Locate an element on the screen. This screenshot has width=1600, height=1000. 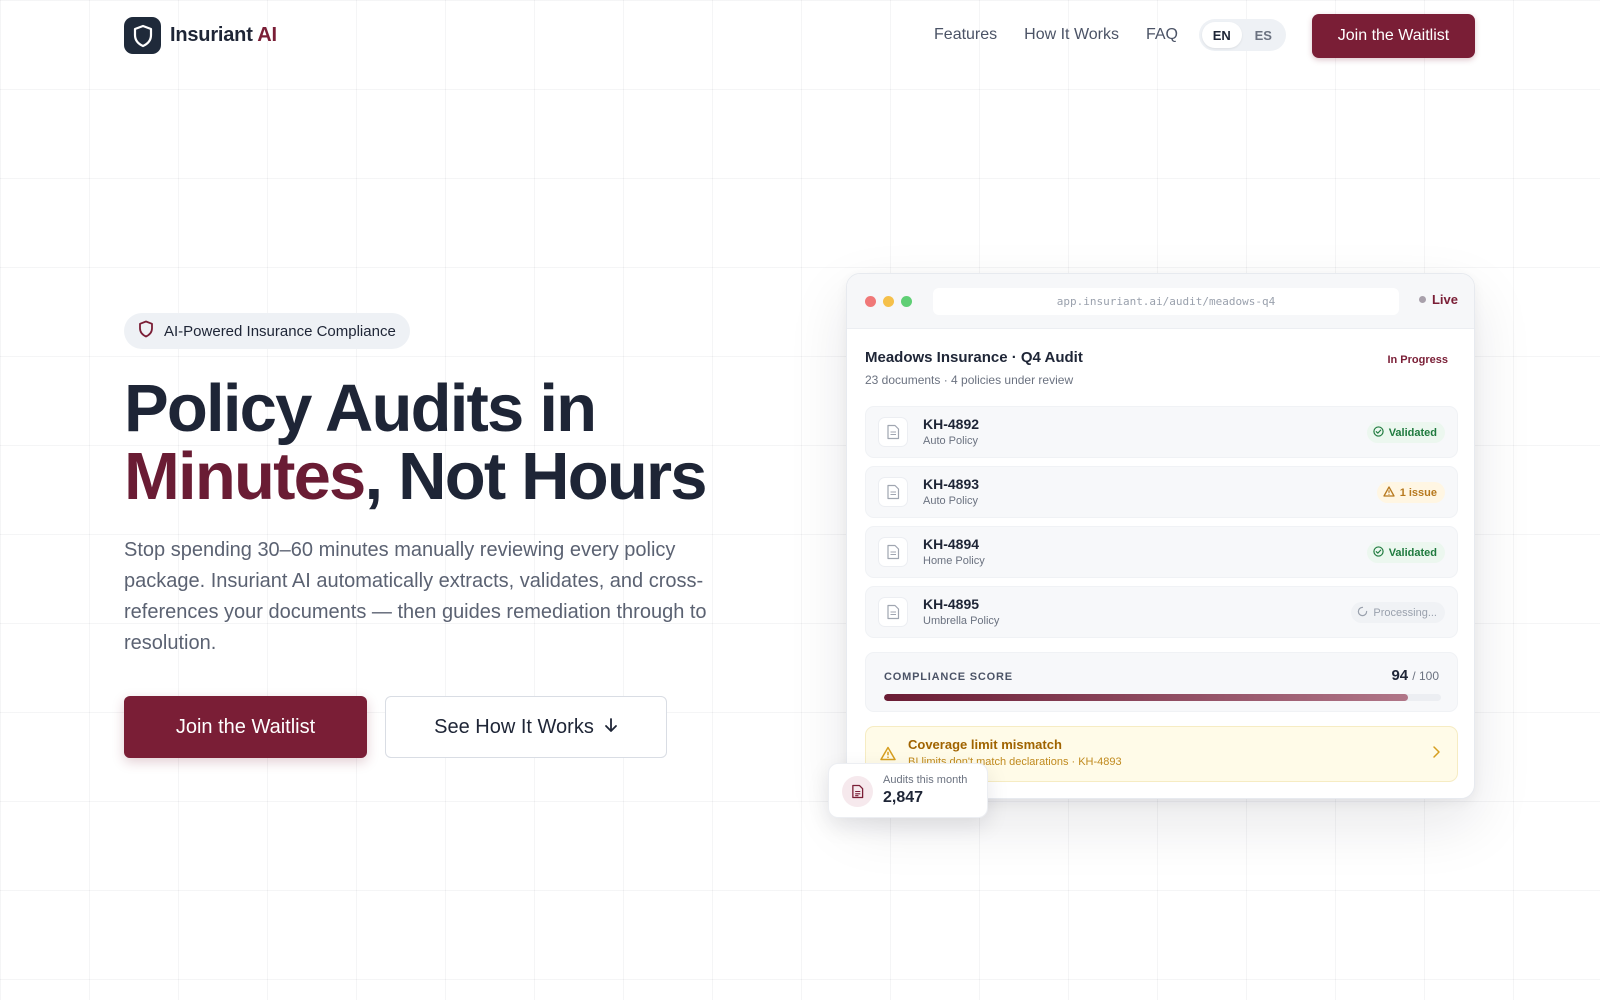
nav-link-how-it-works: How It Works is located at coordinates (1071, 35).